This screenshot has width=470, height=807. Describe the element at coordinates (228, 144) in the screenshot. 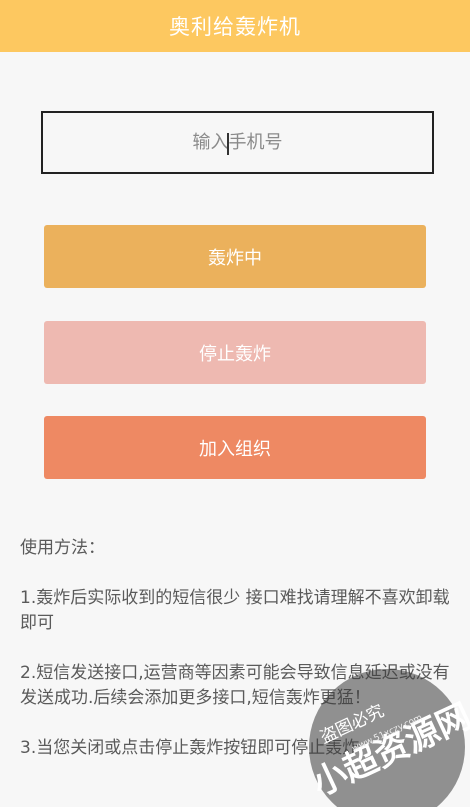

I see `text-caret` at that location.